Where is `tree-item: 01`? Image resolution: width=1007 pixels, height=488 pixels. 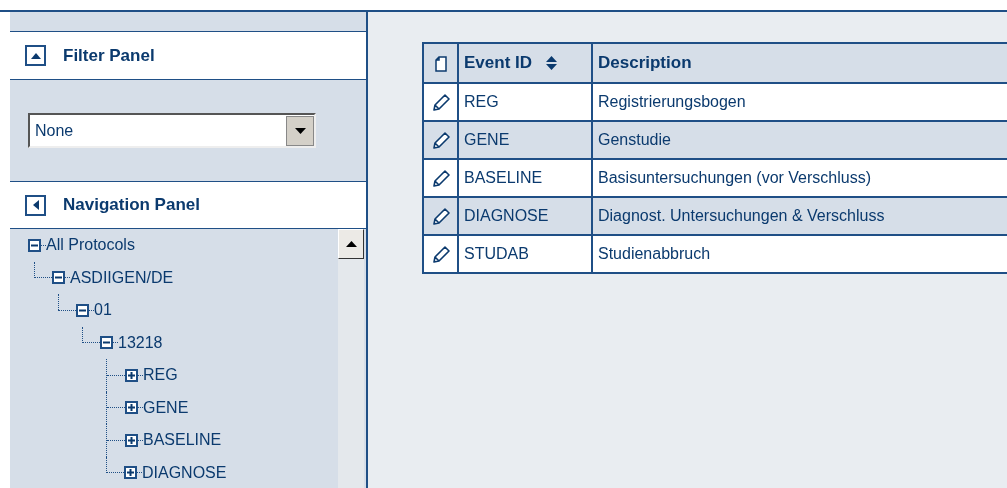 tree-item: 01 is located at coordinates (103, 310).